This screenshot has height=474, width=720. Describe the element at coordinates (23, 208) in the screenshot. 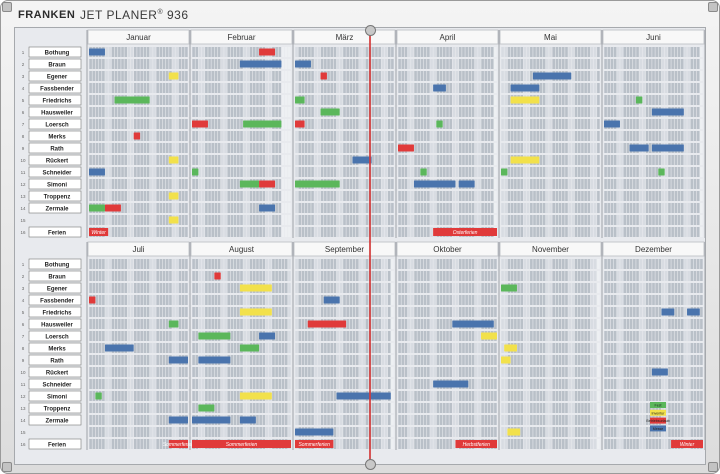

I see `row-number: 14` at that location.